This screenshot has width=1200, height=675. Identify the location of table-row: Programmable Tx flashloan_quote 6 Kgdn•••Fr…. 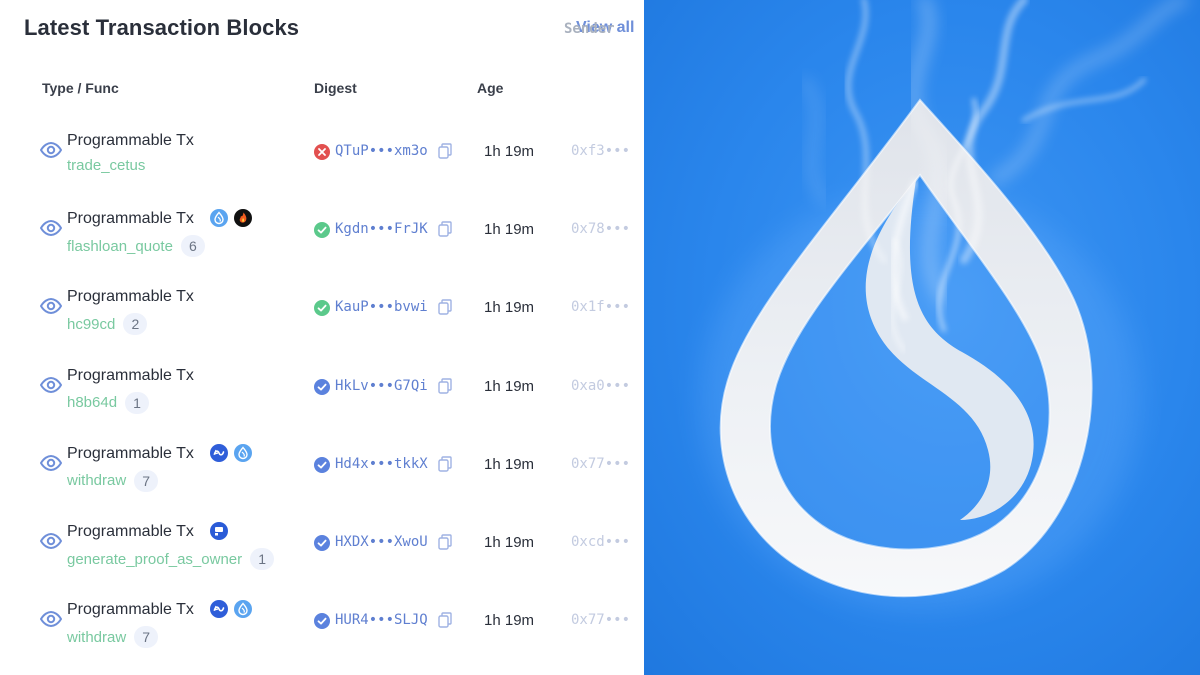
(322, 230).